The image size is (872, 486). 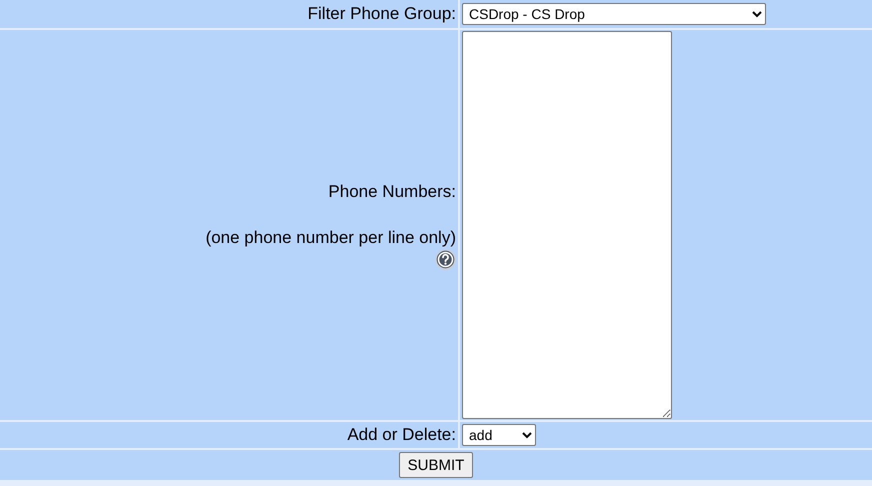 What do you see at coordinates (382, 14) in the screenshot?
I see `field-label: Filter Phone Group:` at bounding box center [382, 14].